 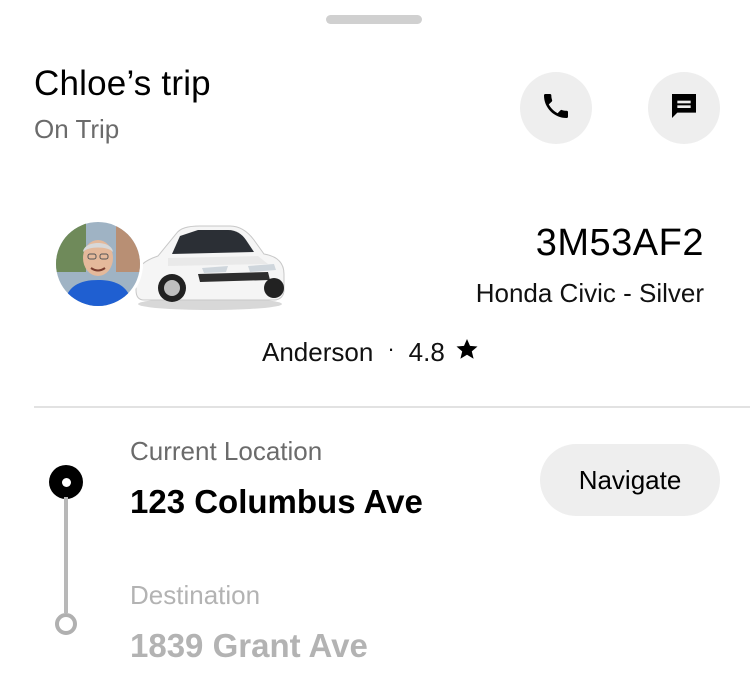 I want to click on driver-rating: 4.8, so click(x=426, y=352).